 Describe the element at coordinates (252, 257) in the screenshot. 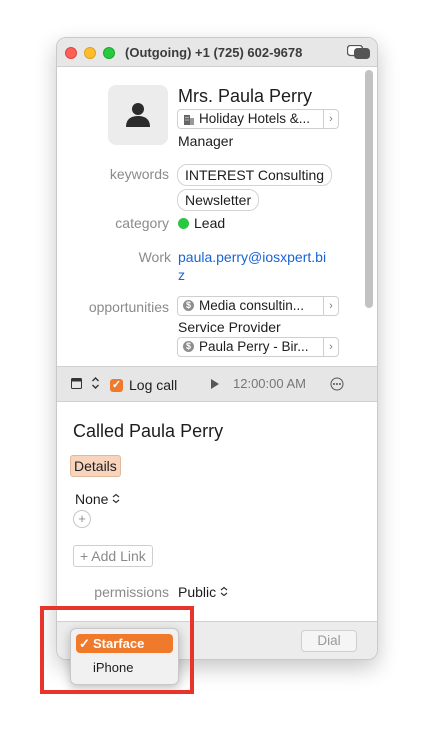

I see `email-line: paula.perry@iosxpert.bi` at that location.